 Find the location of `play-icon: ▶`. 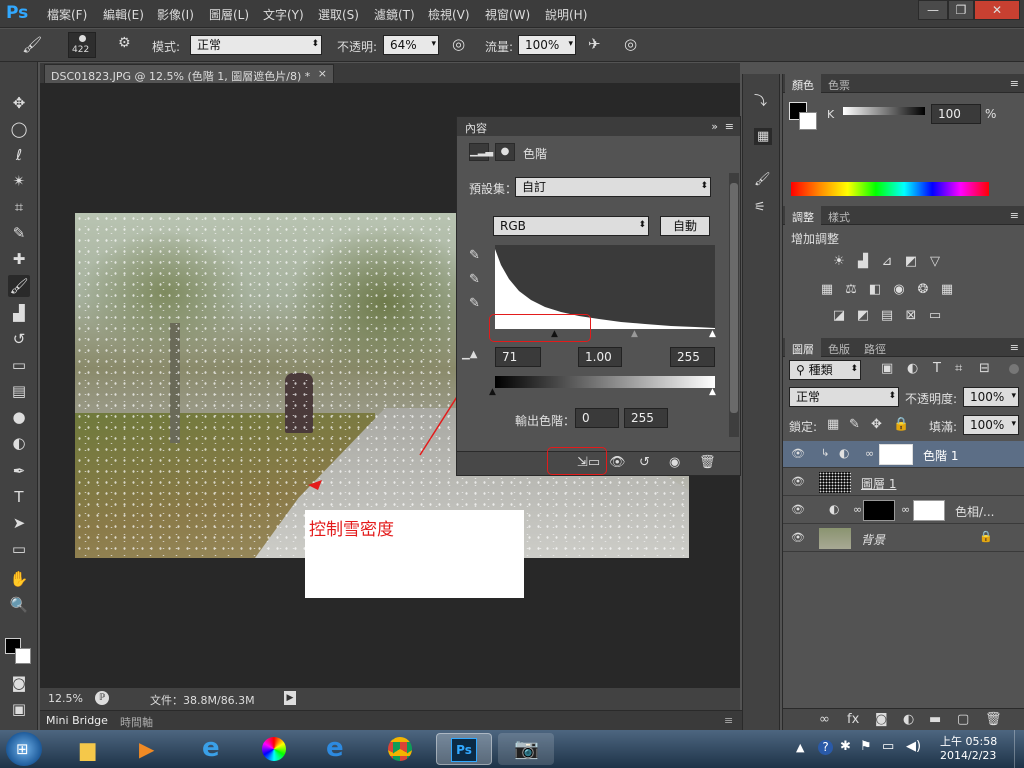

play-icon: ▶ is located at coordinates (290, 698).